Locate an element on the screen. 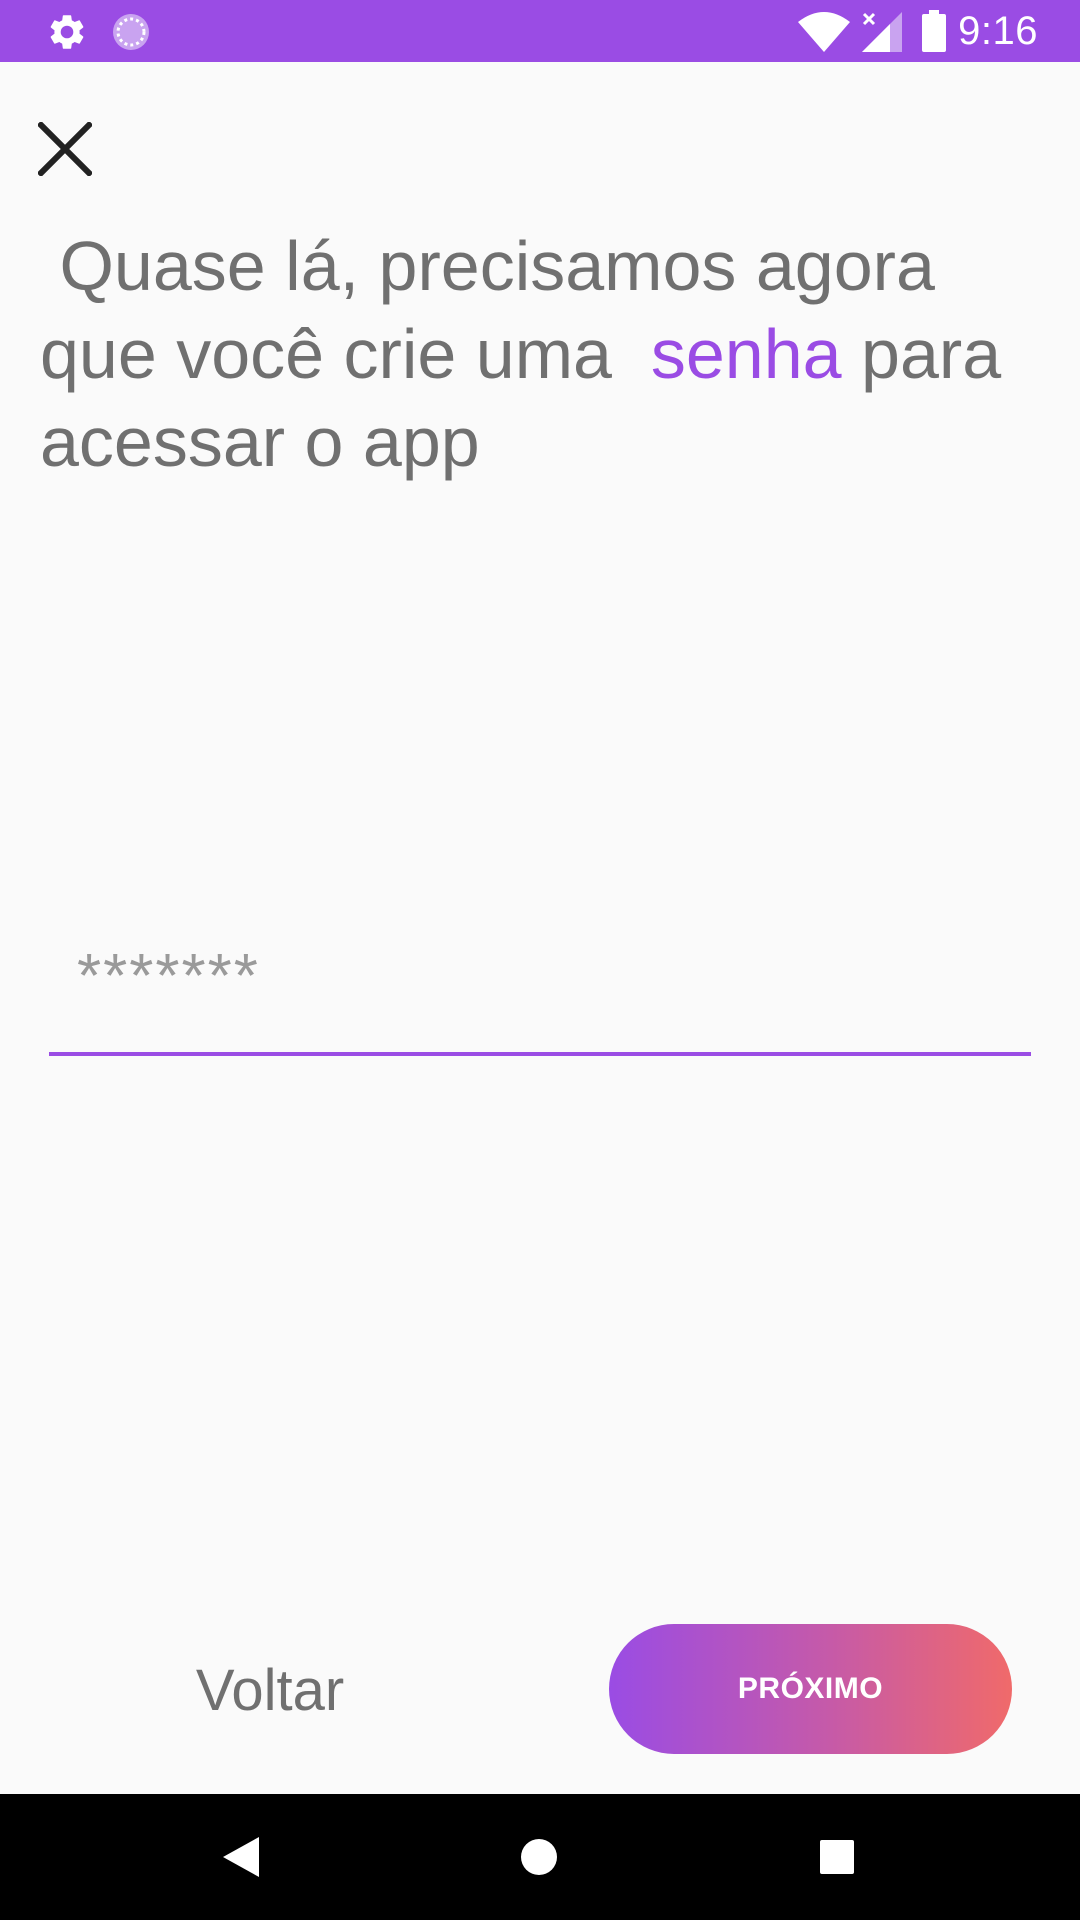 Image resolution: width=1080 pixels, height=1920 pixels. next-button: PRÓXIMO is located at coordinates (810, 1689).